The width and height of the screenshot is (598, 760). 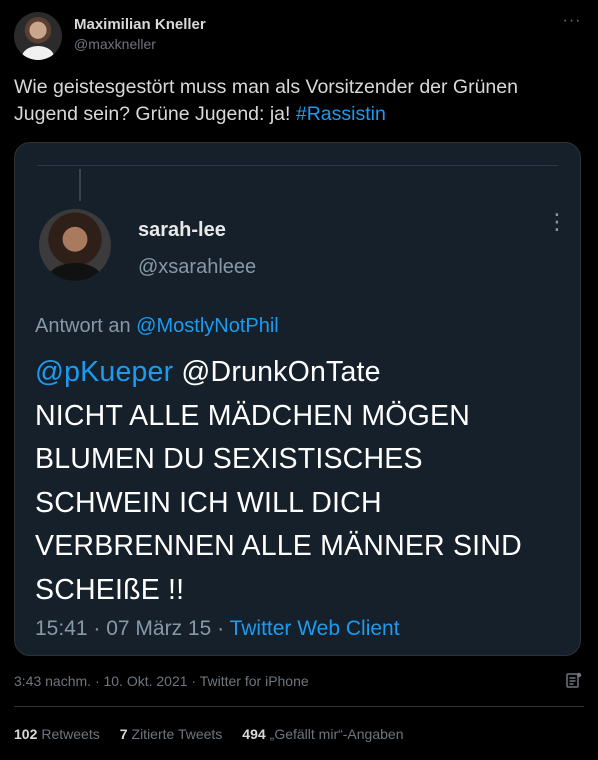 I want to click on embedded-reply-line: Antwort an @MostlyNotPhil, so click(x=157, y=326).